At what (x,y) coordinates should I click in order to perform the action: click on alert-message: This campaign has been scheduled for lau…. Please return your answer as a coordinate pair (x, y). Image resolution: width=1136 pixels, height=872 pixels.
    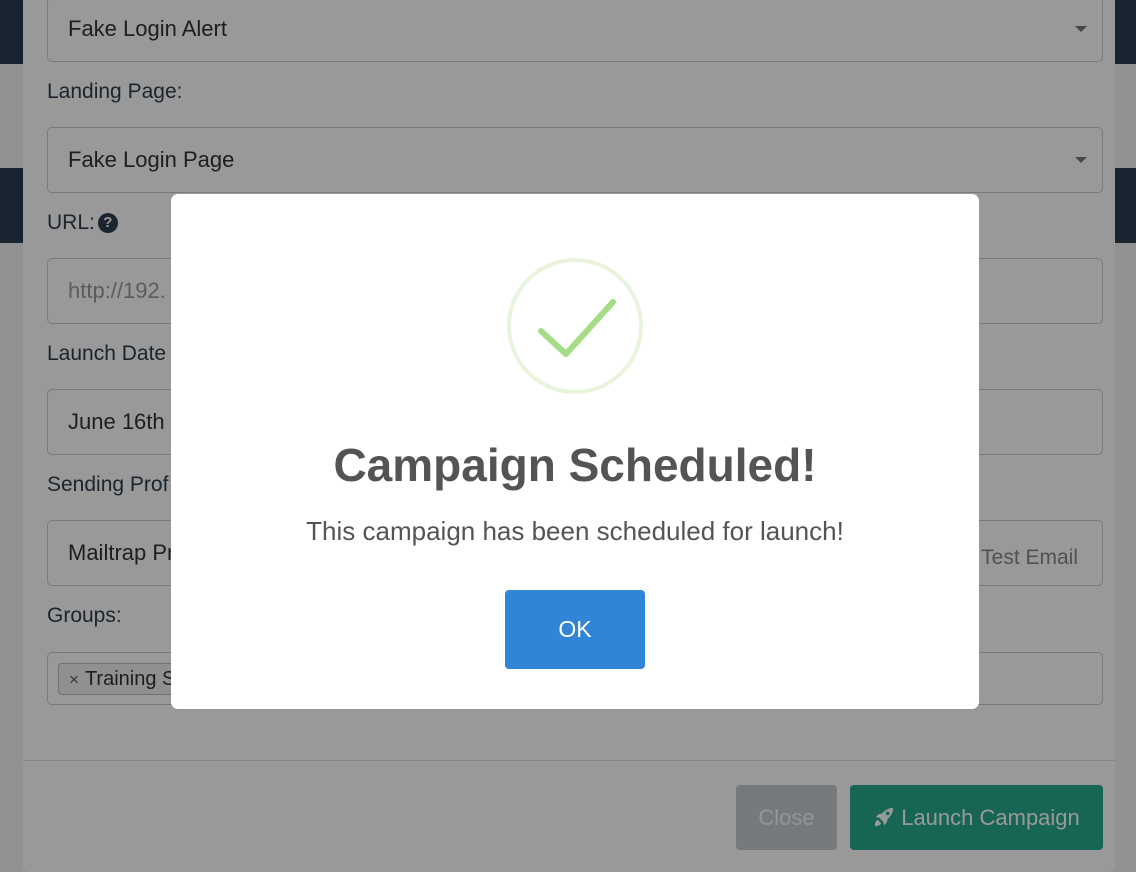
    Looking at the image, I should click on (575, 531).